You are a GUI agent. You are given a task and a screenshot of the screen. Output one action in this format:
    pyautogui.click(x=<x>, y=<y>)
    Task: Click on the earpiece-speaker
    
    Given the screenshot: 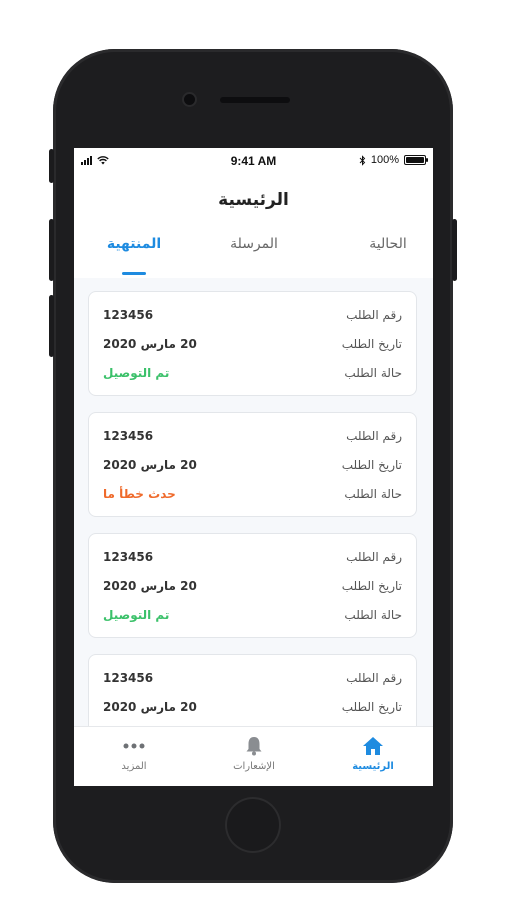 What is the action you would take?
    pyautogui.click(x=255, y=100)
    